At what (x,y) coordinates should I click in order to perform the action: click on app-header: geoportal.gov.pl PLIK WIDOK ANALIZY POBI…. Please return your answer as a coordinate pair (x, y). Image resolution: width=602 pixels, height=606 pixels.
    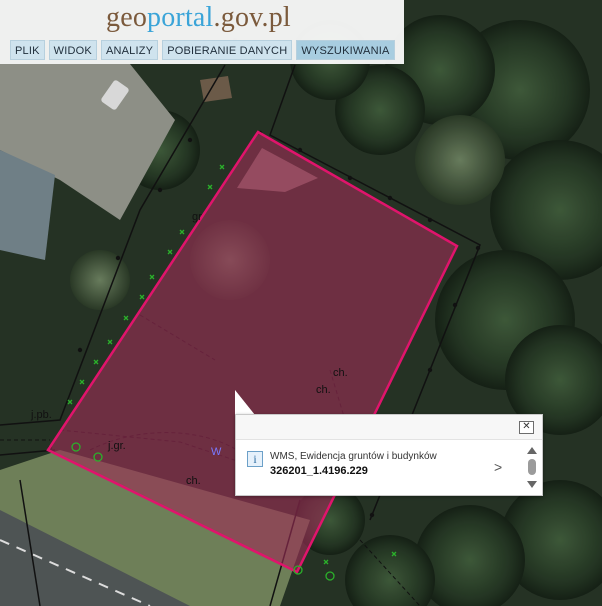
    Looking at the image, I should click on (202, 32).